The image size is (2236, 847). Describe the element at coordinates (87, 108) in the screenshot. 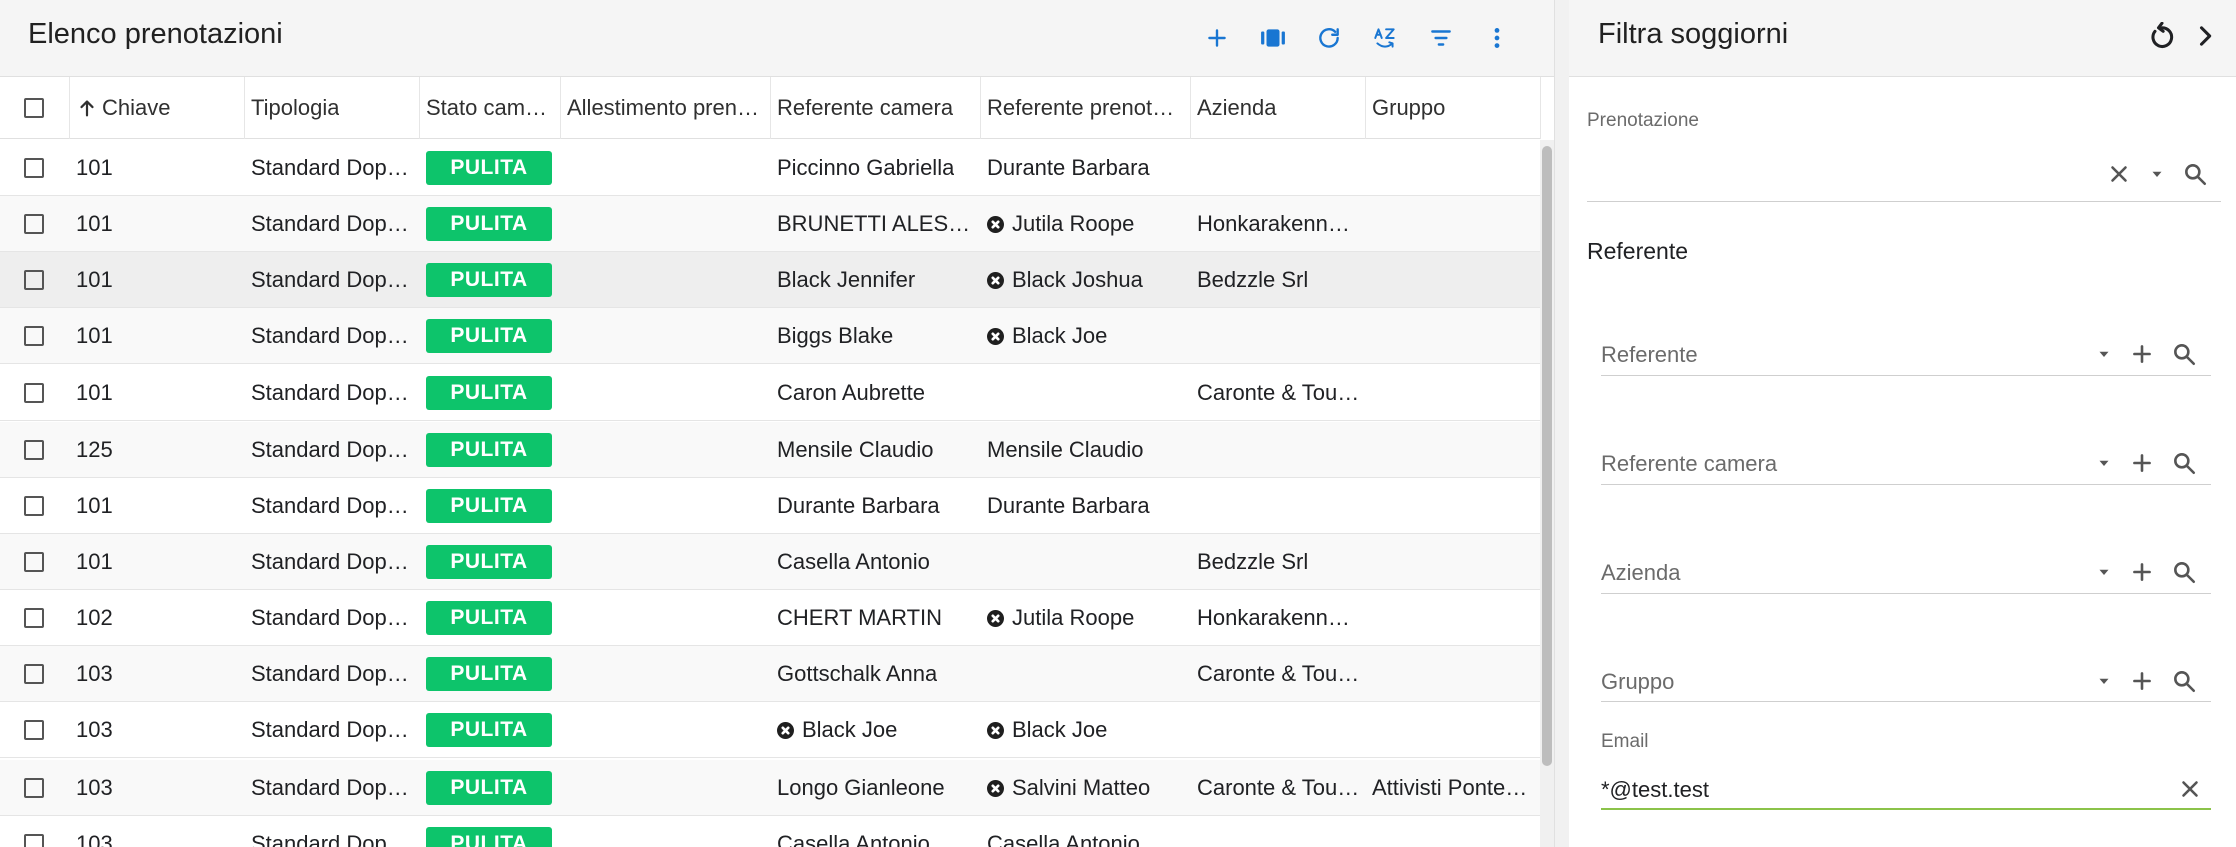

I see `sort-ascending-icon` at that location.